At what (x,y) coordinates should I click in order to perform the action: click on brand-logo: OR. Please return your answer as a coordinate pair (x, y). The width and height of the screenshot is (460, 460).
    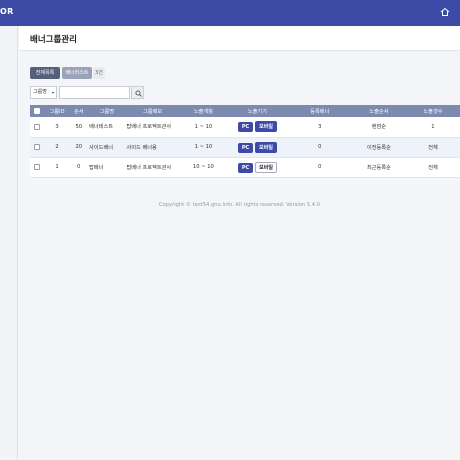
    Looking at the image, I should click on (7, 11).